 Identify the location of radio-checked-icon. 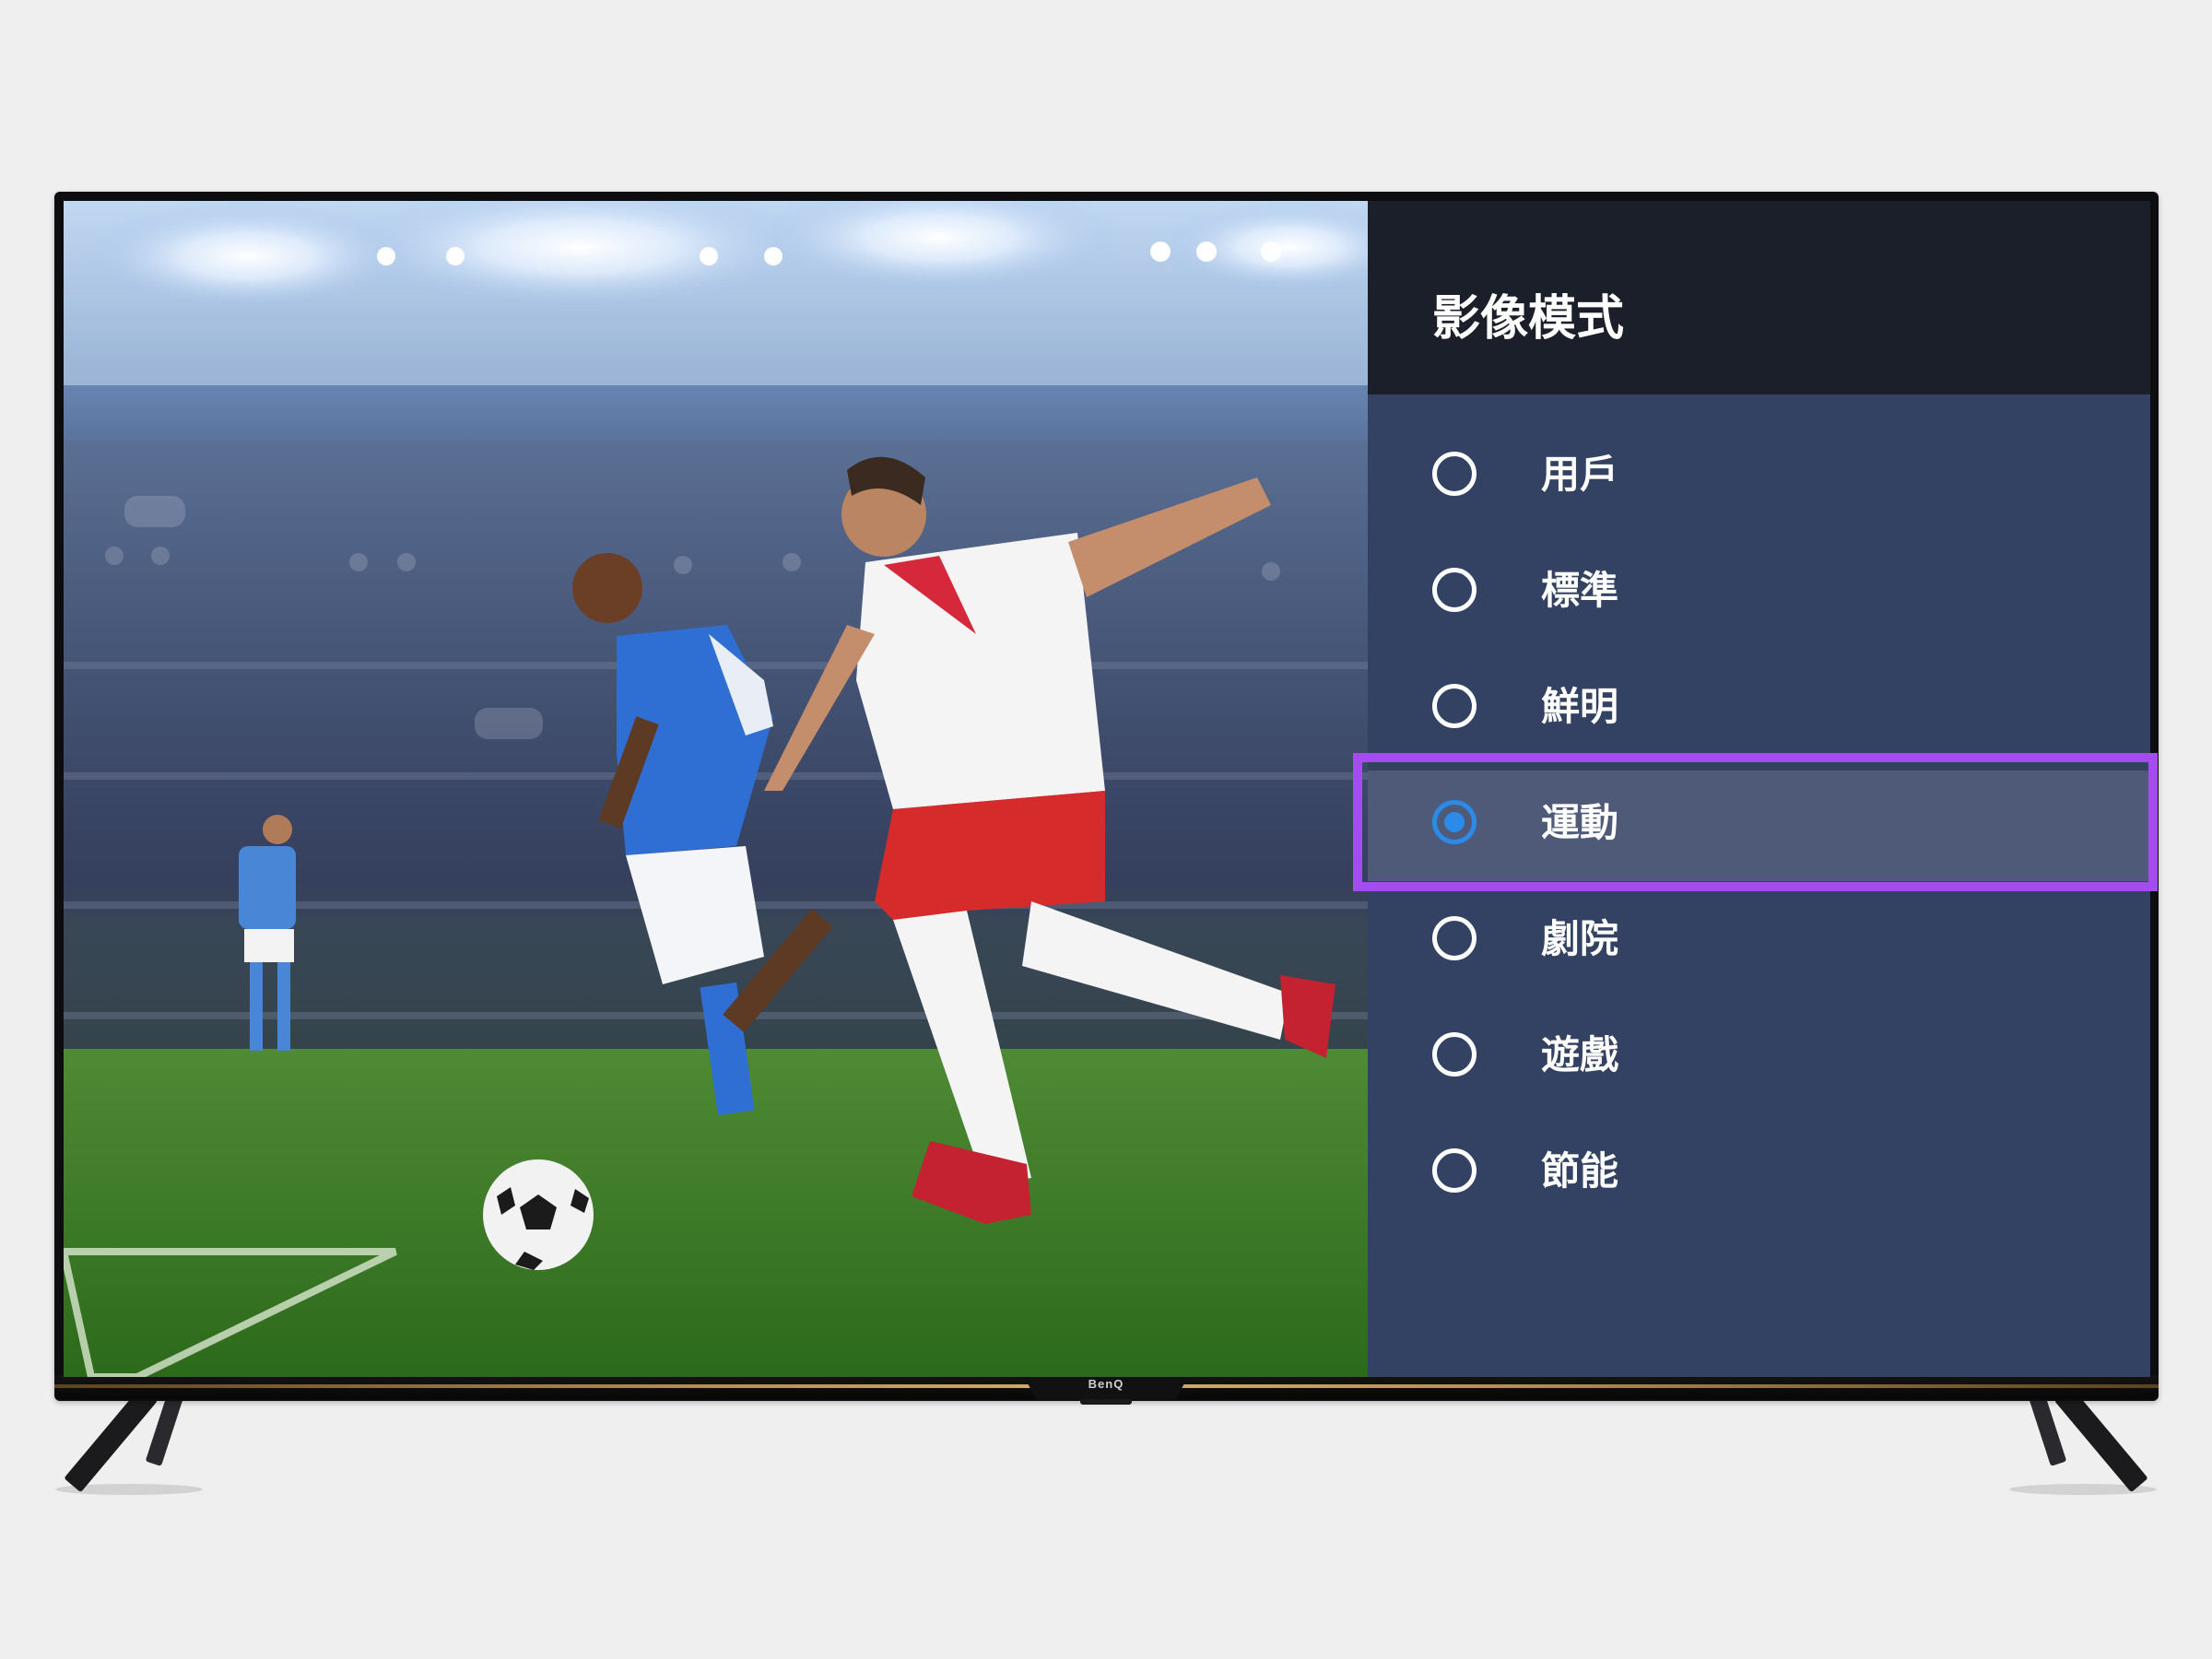
(1454, 822).